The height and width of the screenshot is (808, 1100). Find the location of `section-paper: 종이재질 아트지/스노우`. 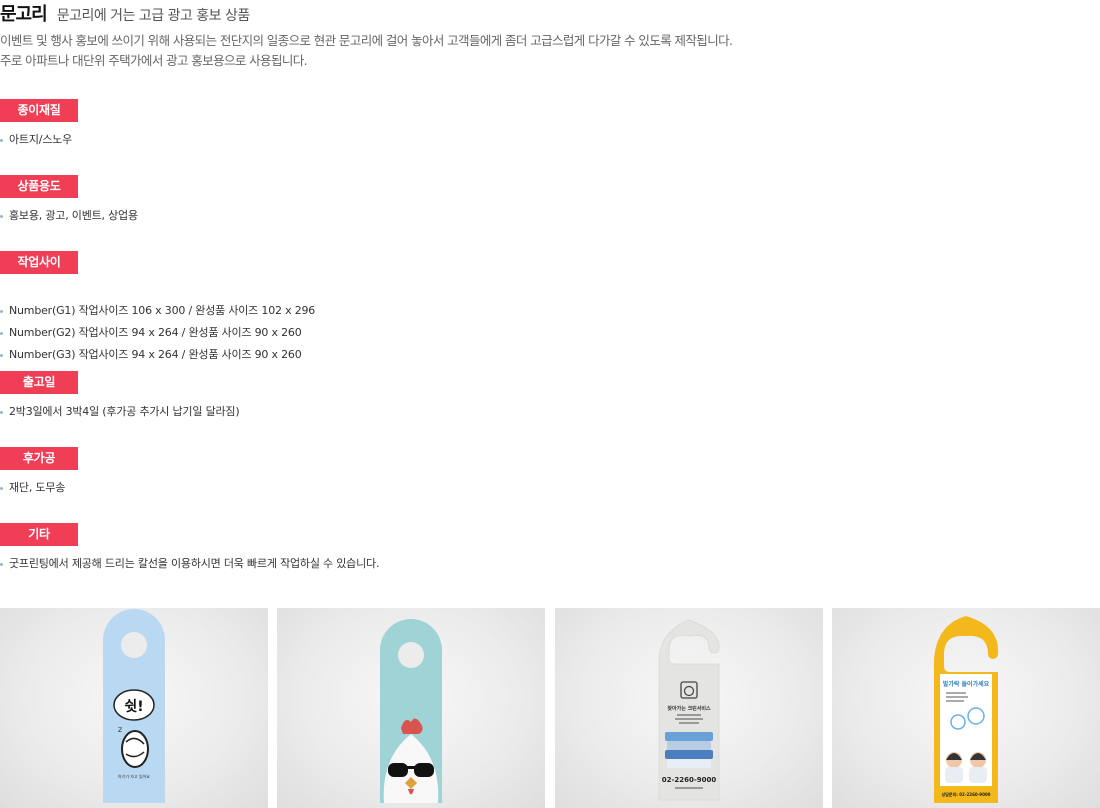

section-paper: 종이재질 아트지/스노우 is located at coordinates (39, 125).